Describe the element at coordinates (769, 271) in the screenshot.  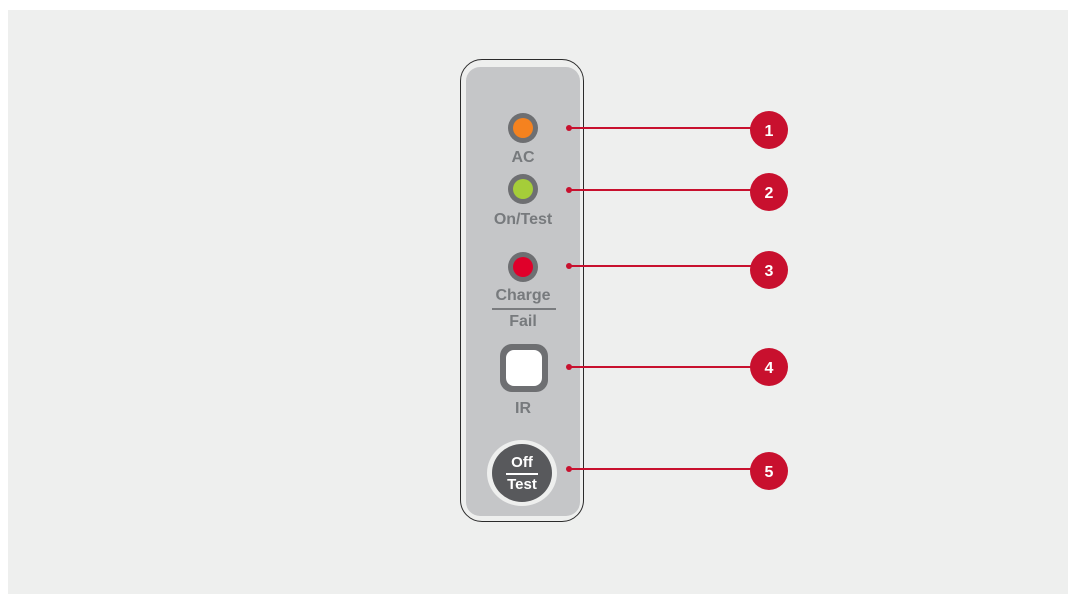
I see `callout-number: 3` at that location.